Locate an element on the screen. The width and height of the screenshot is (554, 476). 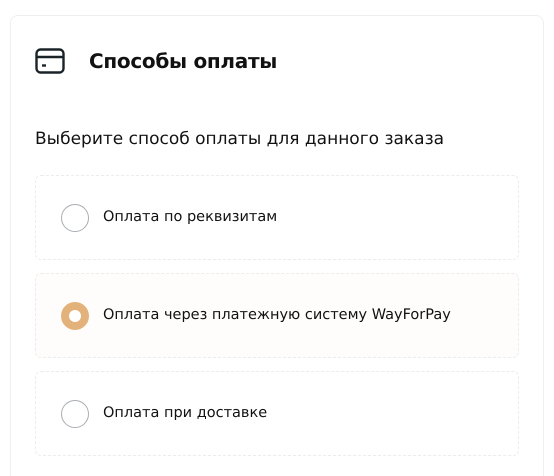
credit-card-icon is located at coordinates (50, 61).